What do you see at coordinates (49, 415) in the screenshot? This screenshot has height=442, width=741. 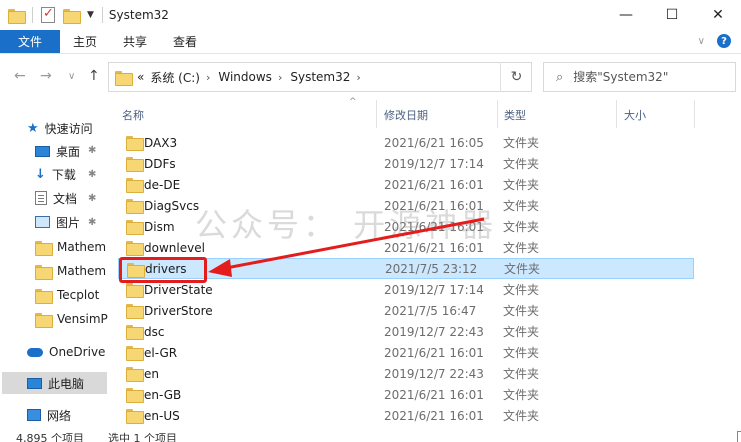 I see `nav-network: 网络` at bounding box center [49, 415].